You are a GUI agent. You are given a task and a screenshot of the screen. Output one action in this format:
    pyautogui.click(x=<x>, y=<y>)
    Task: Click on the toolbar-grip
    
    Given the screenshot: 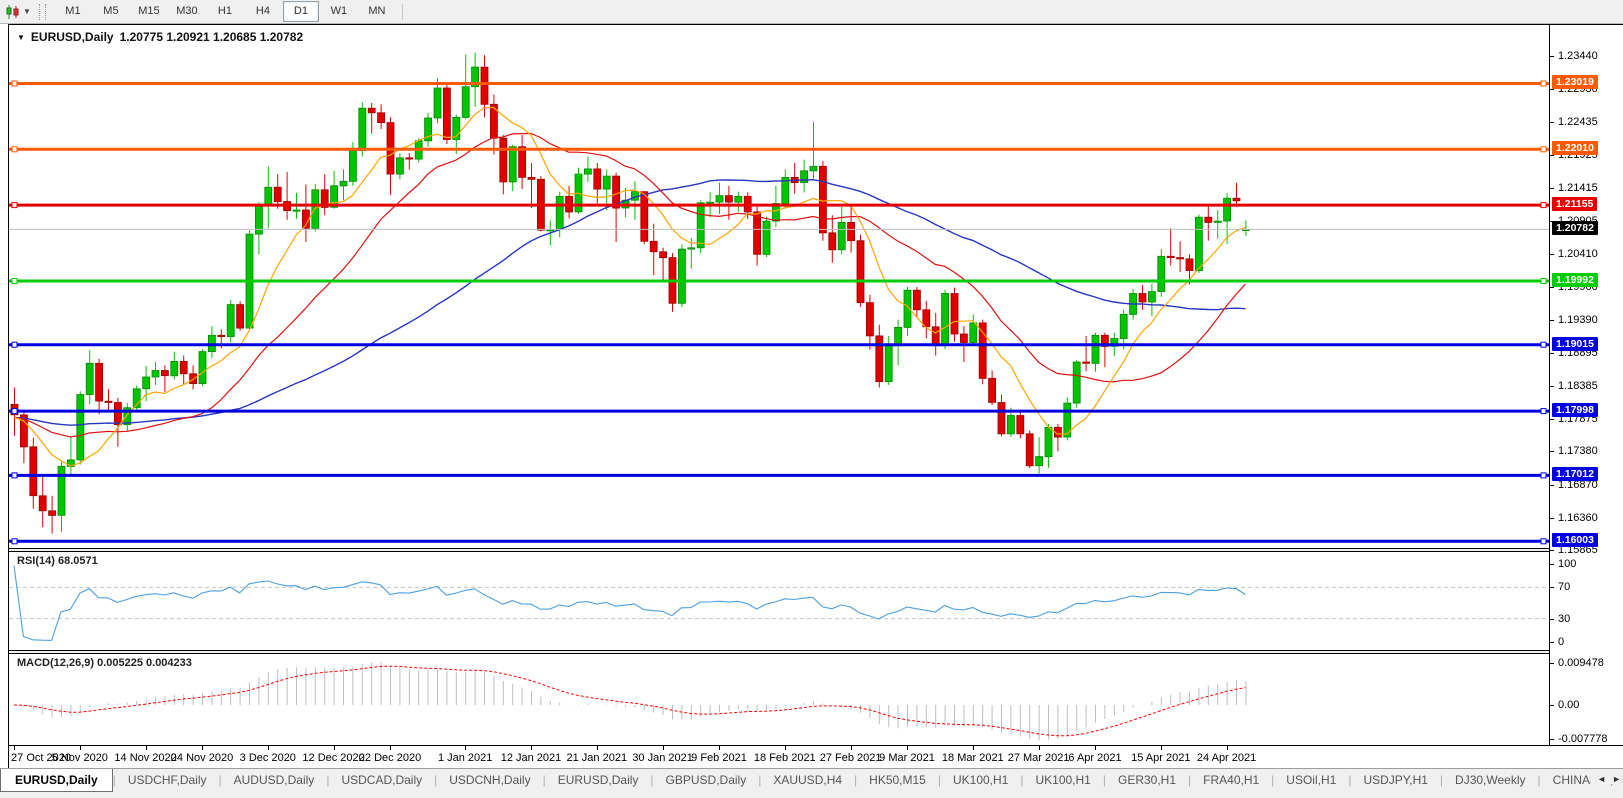 What is the action you would take?
    pyautogui.click(x=42, y=11)
    